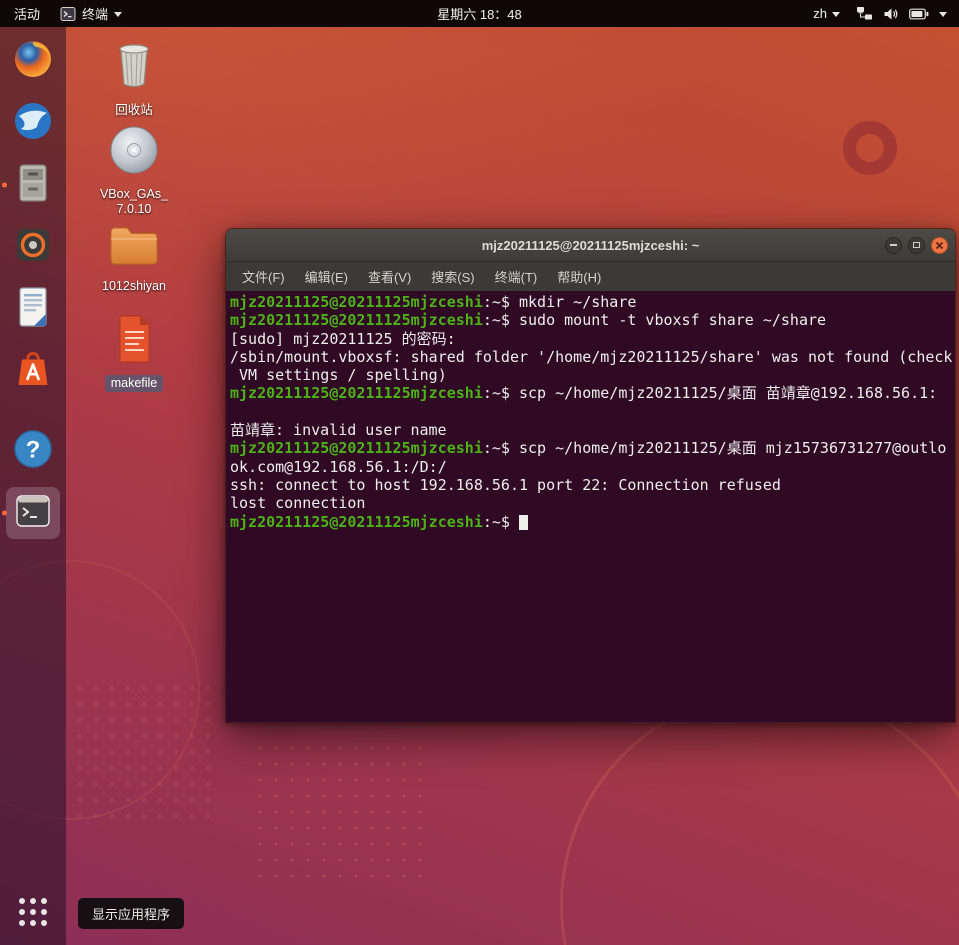  I want to click on dock-item-firefox, so click(33, 61).